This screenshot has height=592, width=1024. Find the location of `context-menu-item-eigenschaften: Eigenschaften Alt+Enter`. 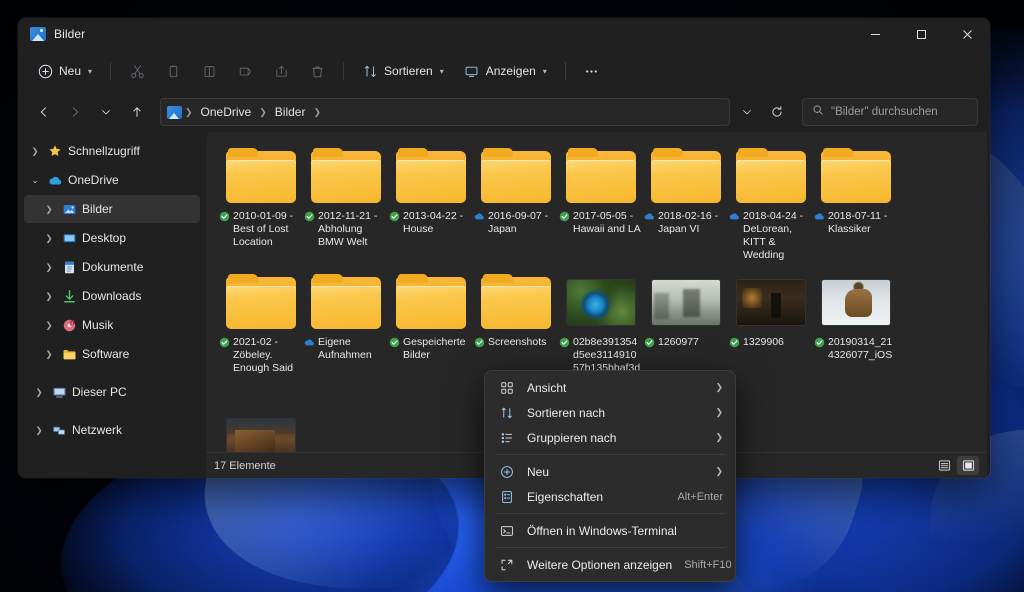

context-menu-item-eigenschaften: Eigenschaften Alt+Enter is located at coordinates (610, 496).